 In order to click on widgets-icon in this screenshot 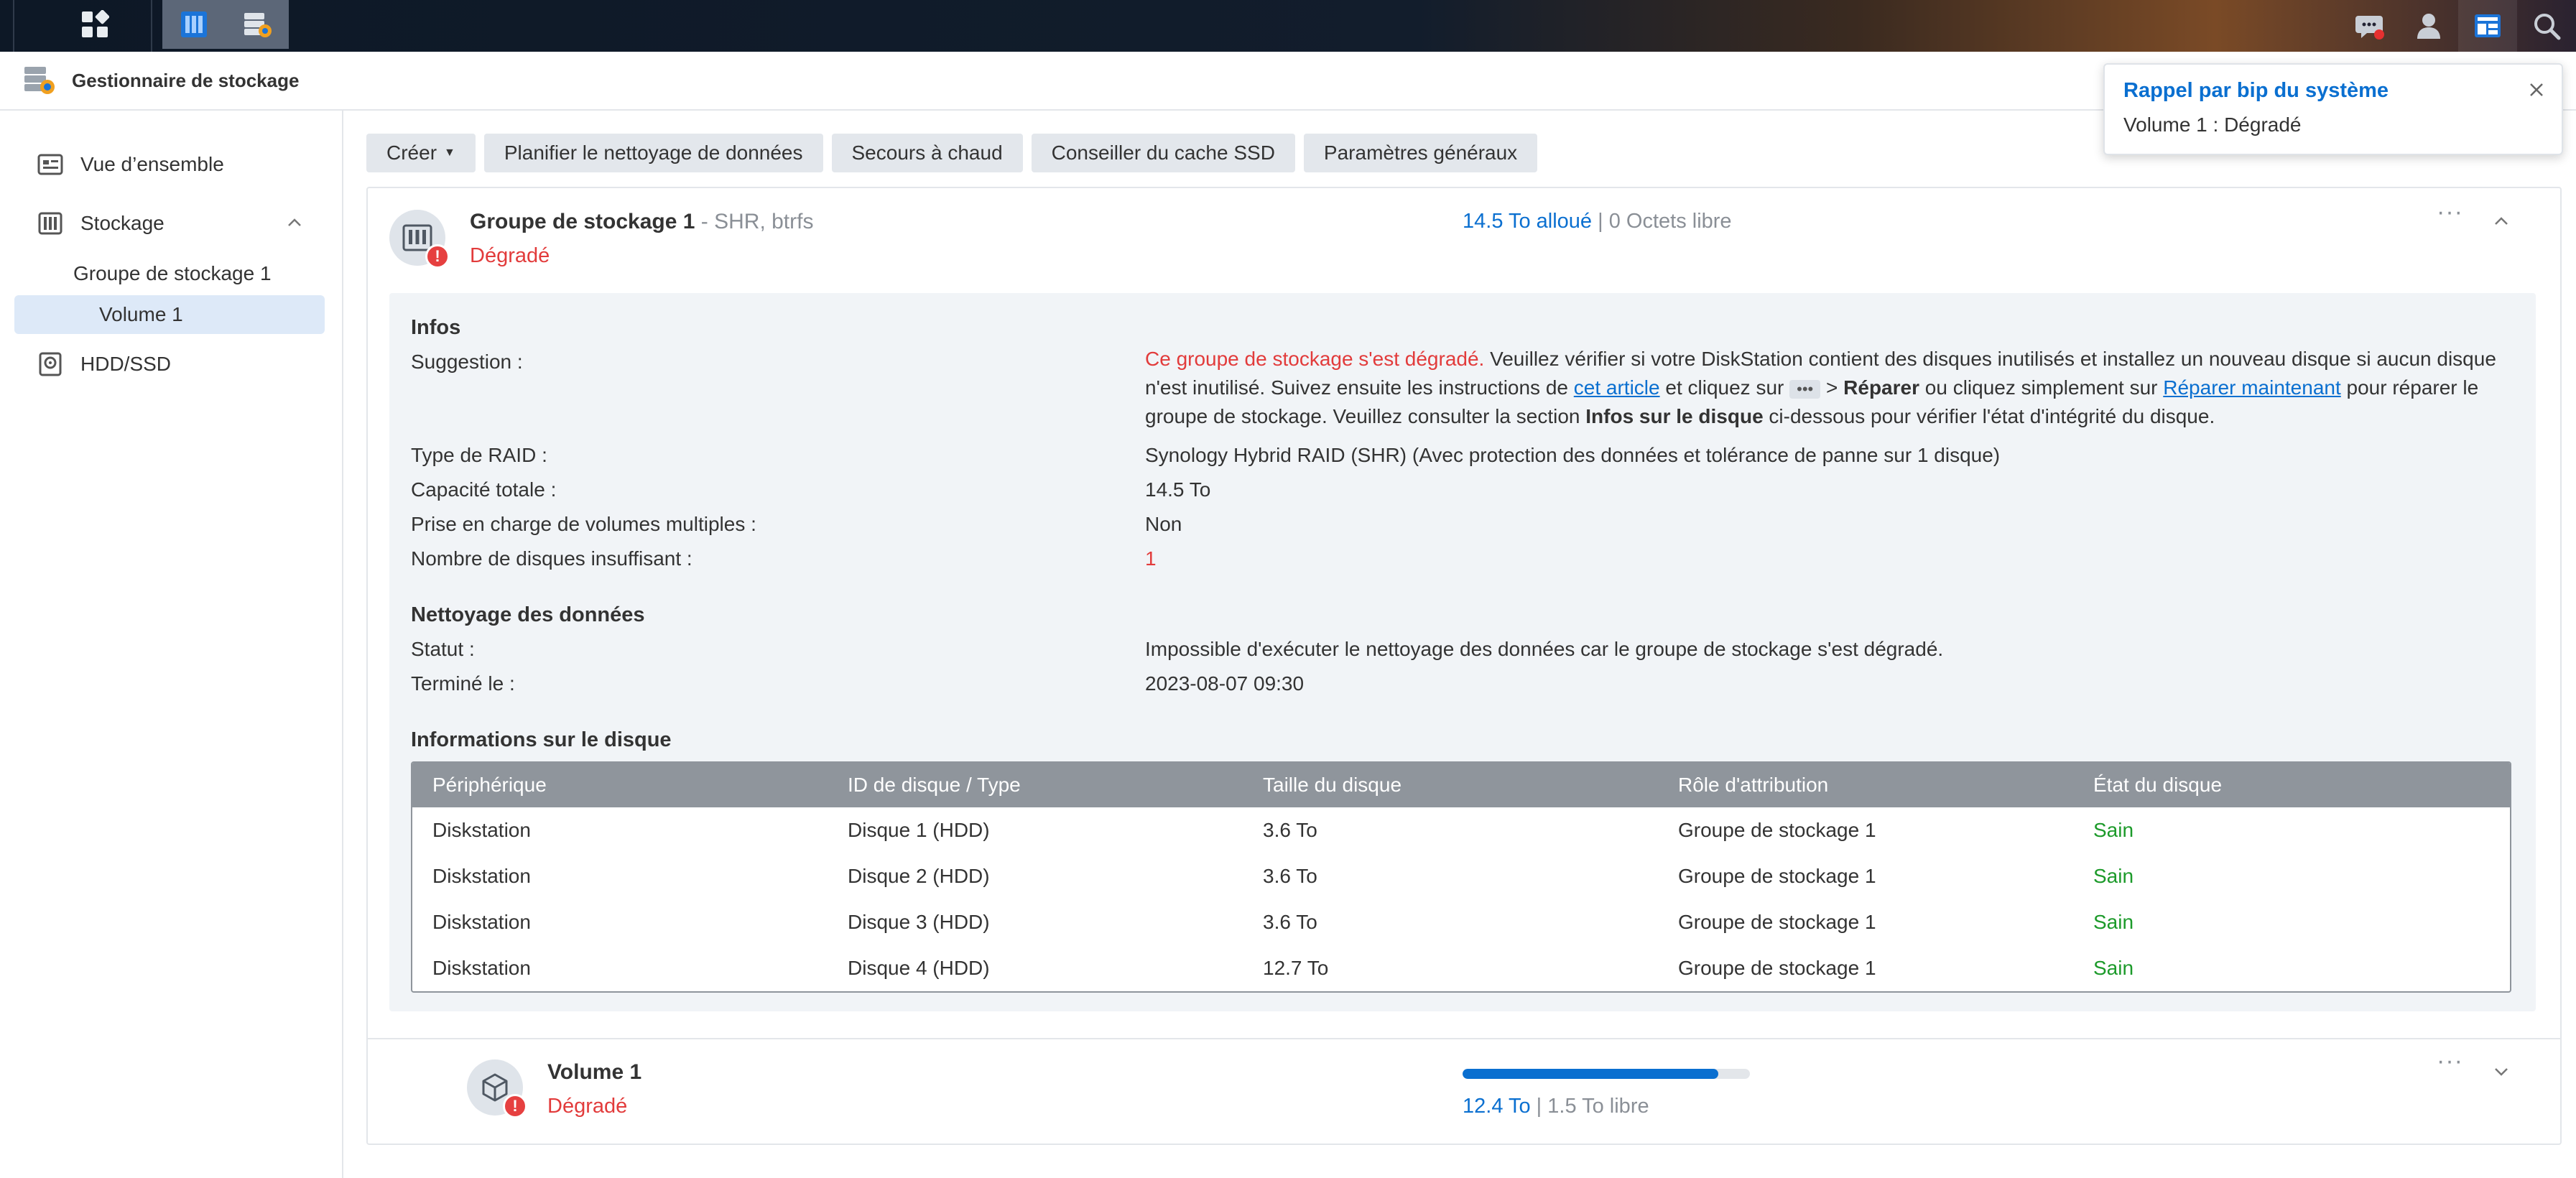, I will do `click(2488, 25)`.